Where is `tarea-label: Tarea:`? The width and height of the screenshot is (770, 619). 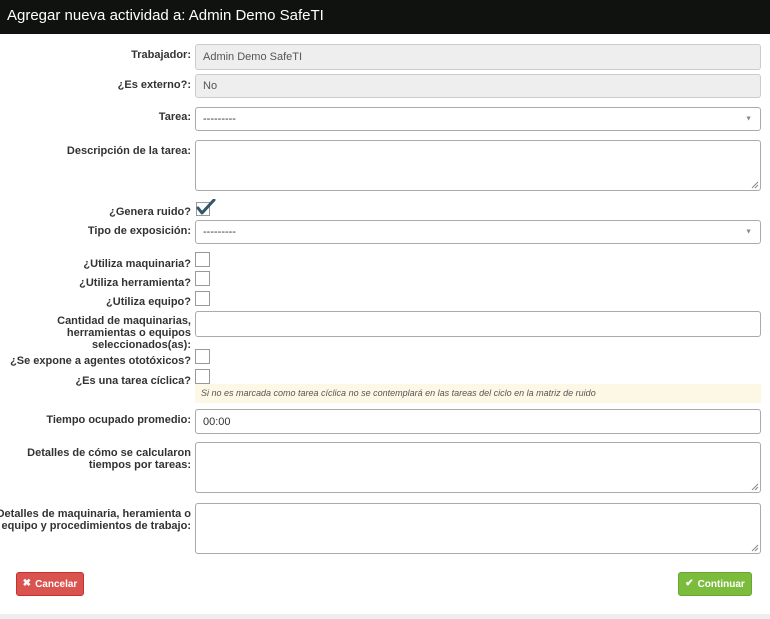 tarea-label: Tarea: is located at coordinates (174, 117).